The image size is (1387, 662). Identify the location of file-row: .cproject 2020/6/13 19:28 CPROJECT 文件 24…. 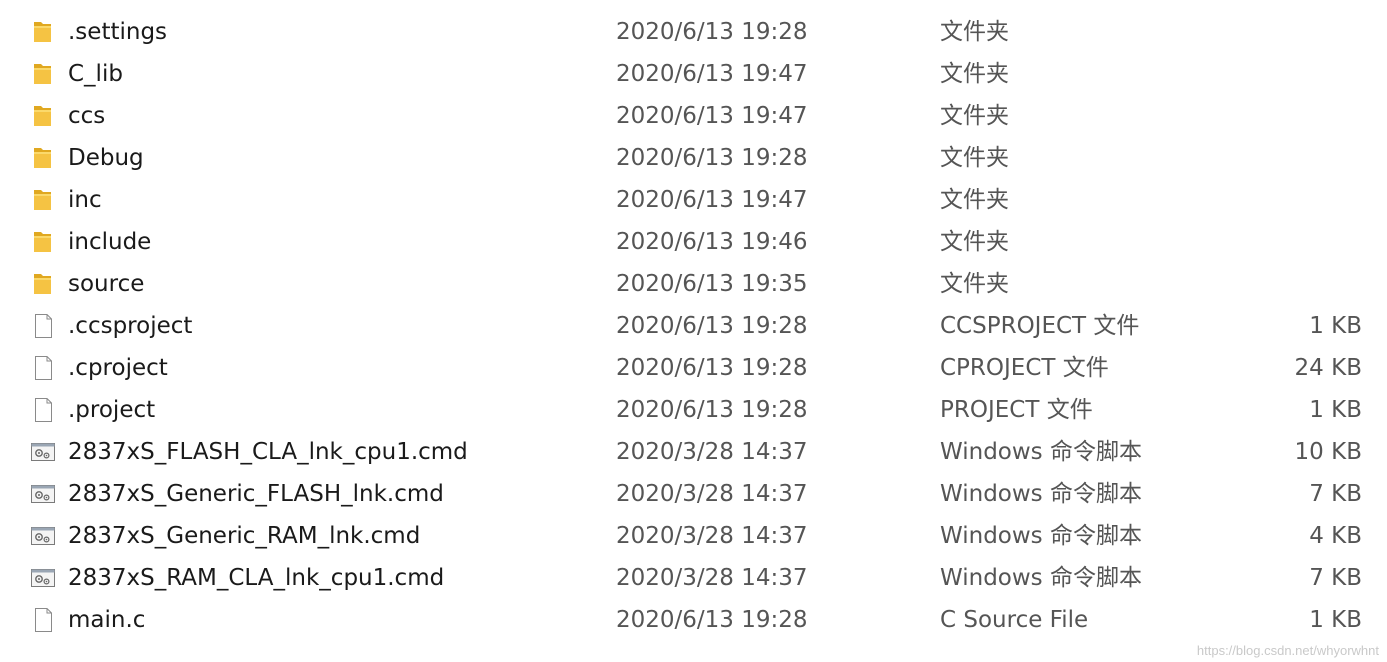
(693, 368).